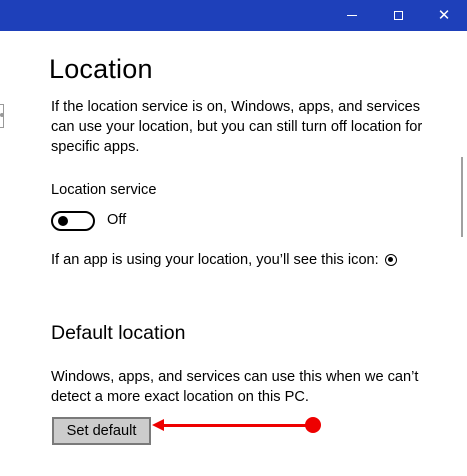  I want to click on maximize-button, so click(398, 15).